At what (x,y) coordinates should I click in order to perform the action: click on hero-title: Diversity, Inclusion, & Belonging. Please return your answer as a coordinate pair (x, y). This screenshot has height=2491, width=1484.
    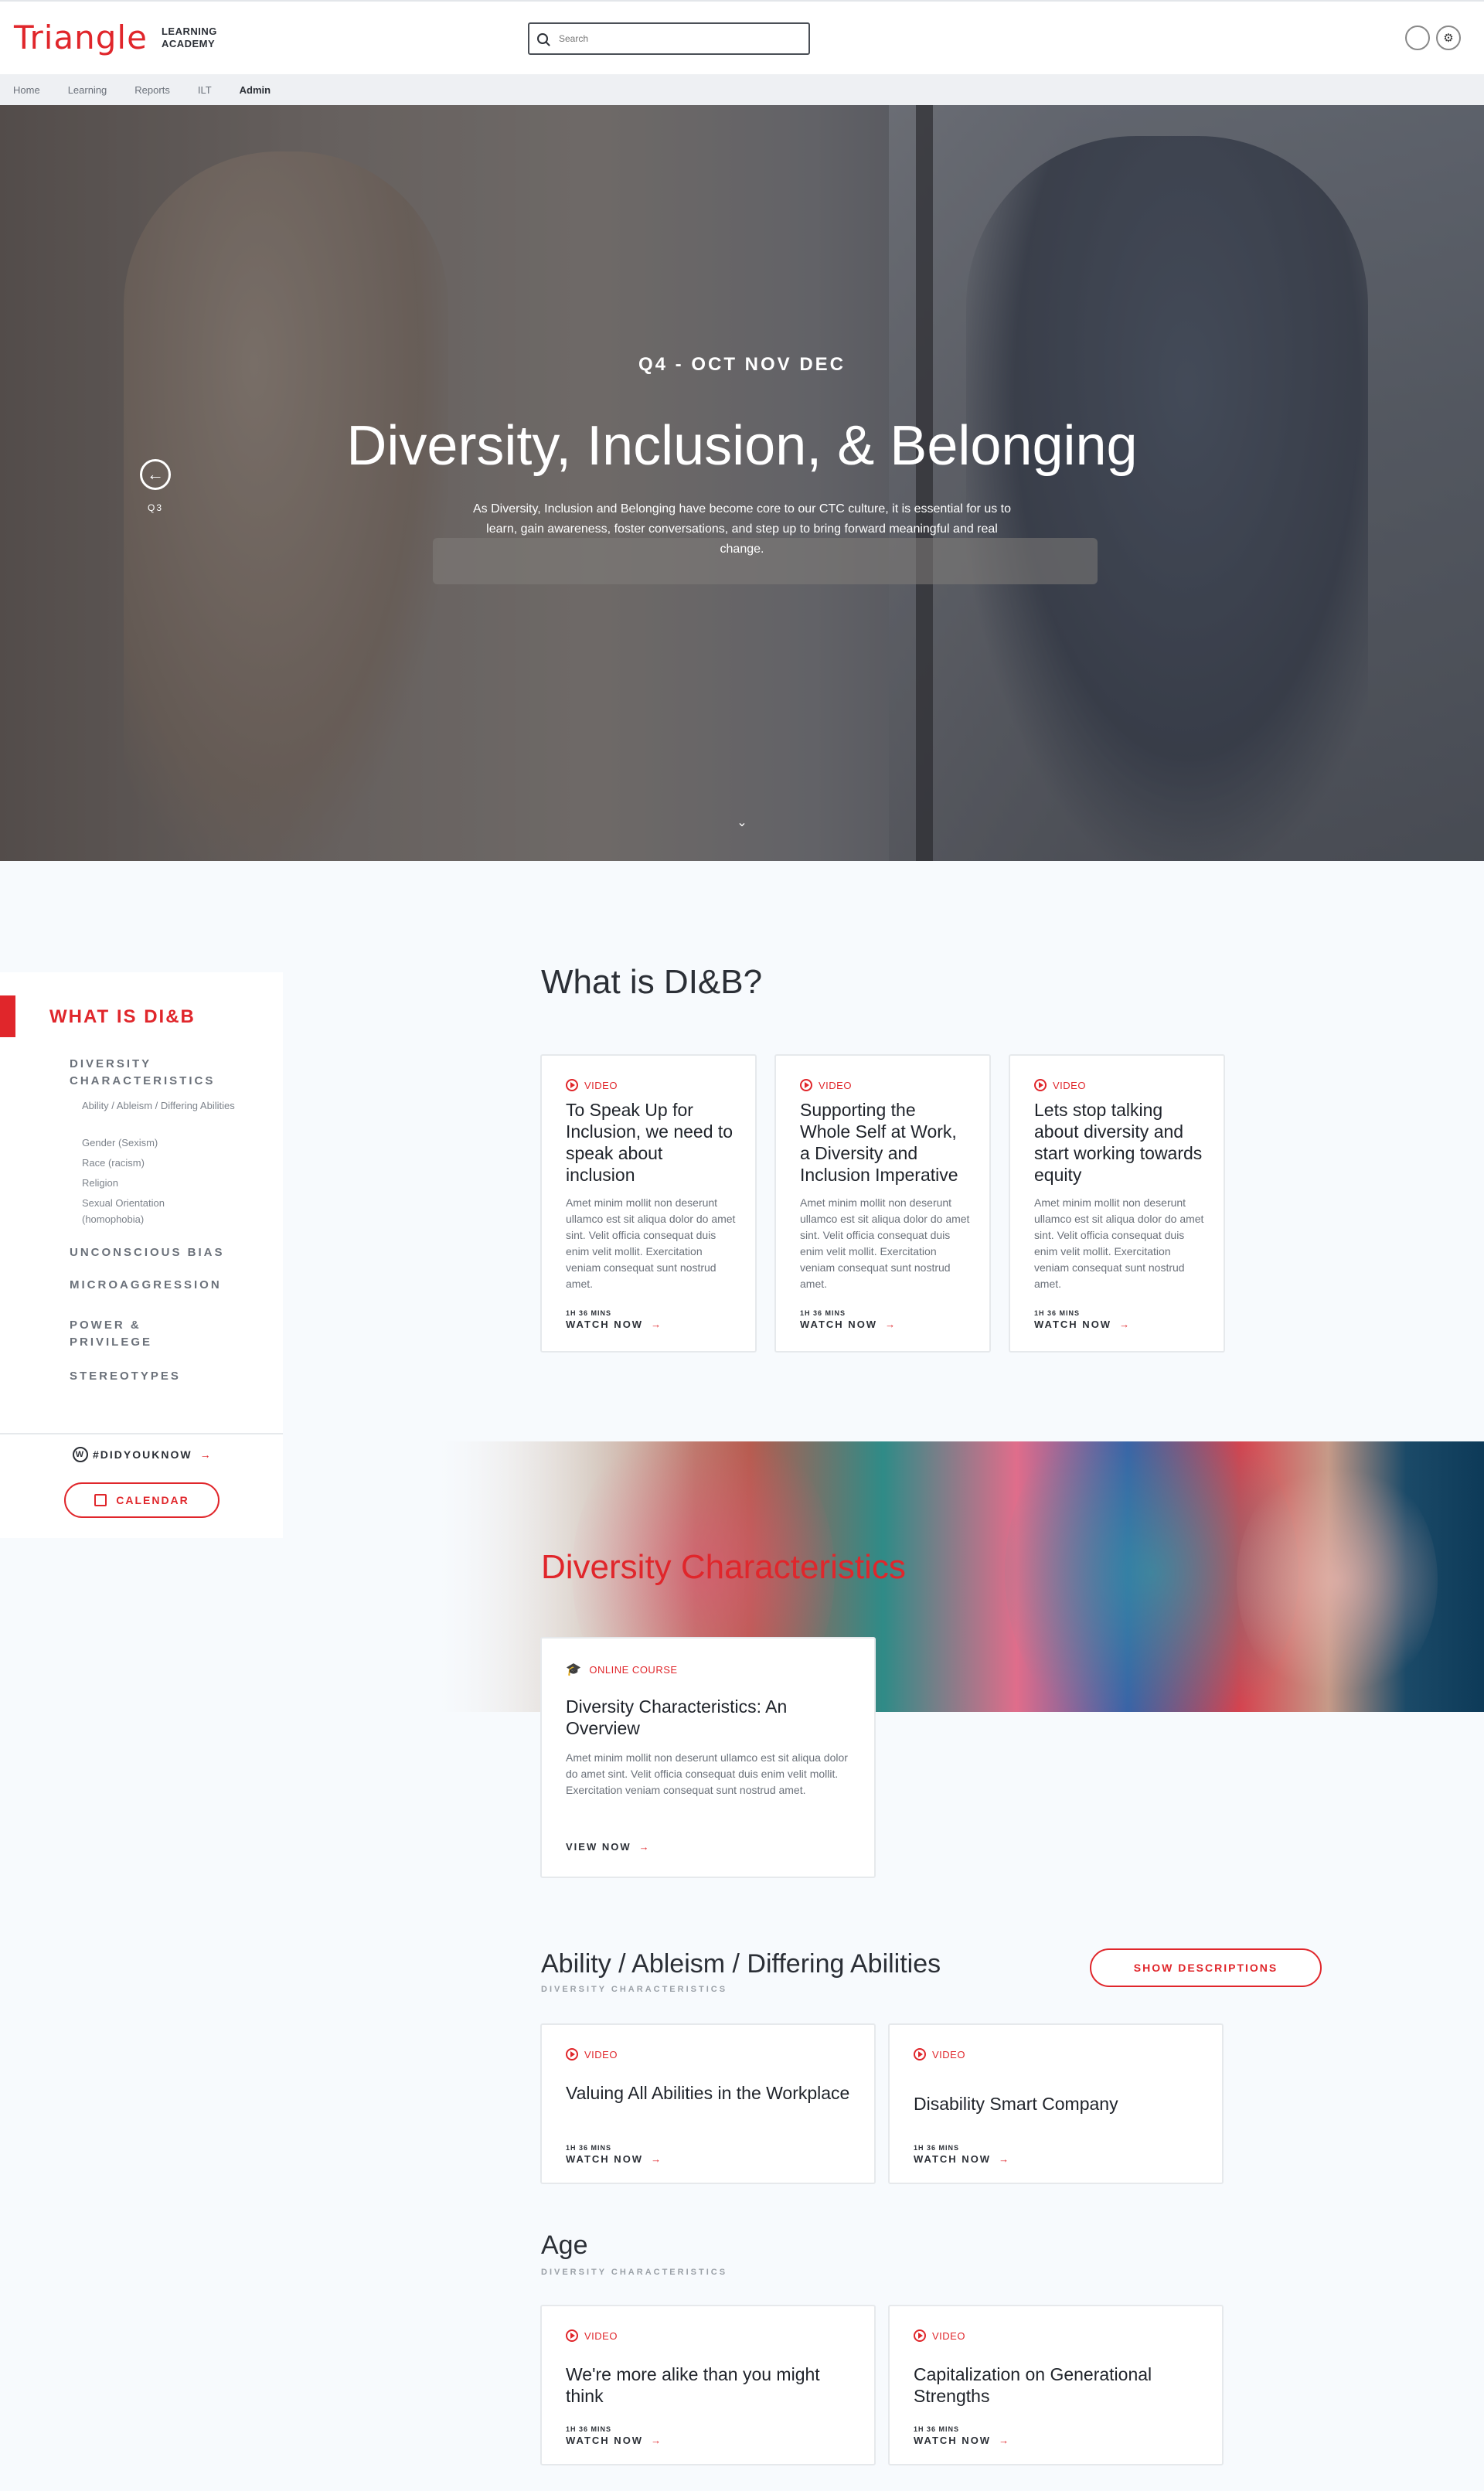
    Looking at the image, I should click on (742, 446).